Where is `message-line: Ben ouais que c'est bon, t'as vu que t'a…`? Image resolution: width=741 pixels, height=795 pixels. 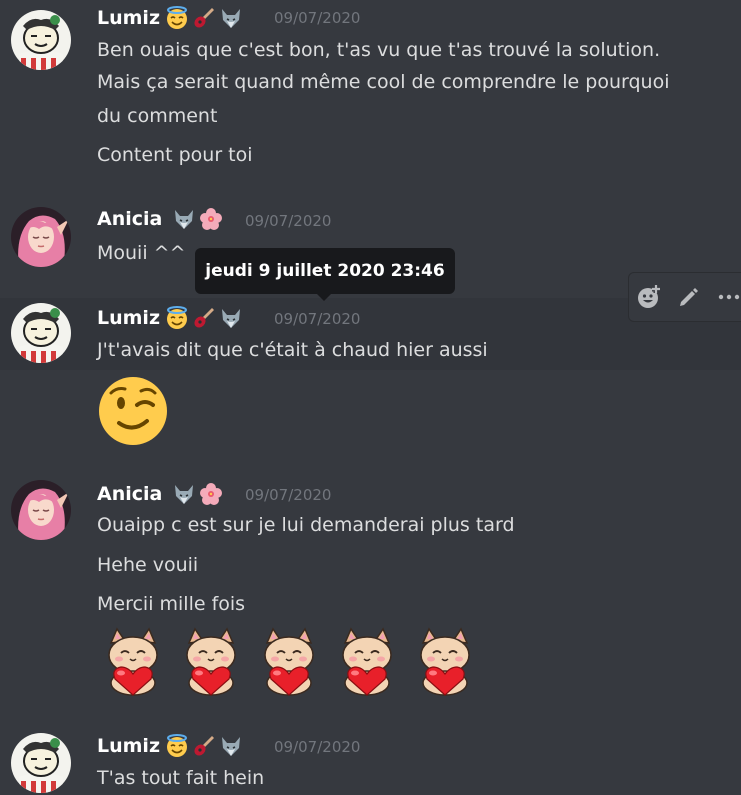
message-line: Ben ouais que c'est bon, t'as vu que t'a… is located at coordinates (379, 50).